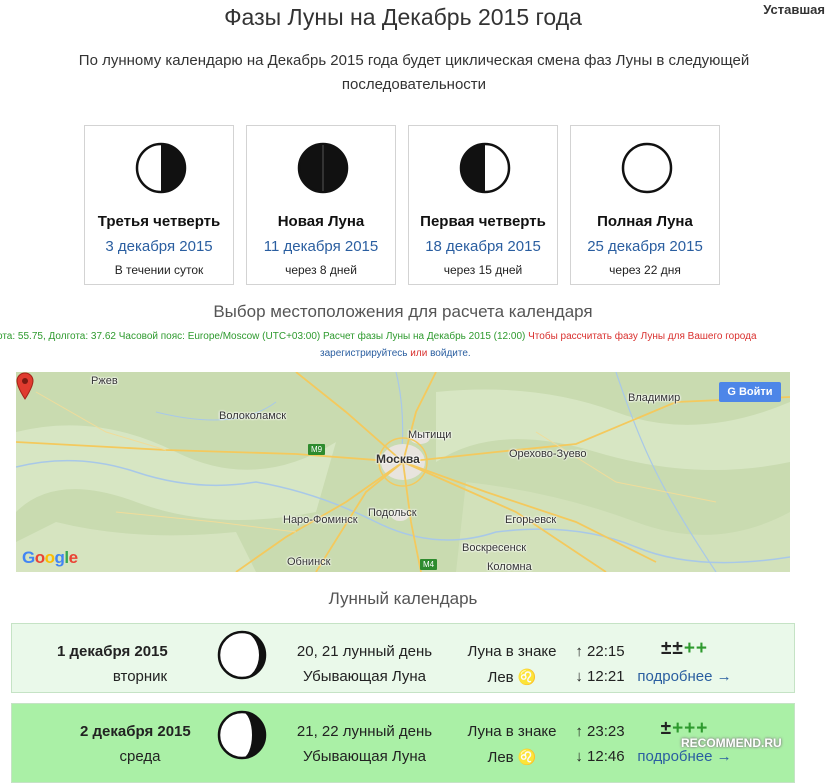  I want to click on or-text: или, so click(419, 353).